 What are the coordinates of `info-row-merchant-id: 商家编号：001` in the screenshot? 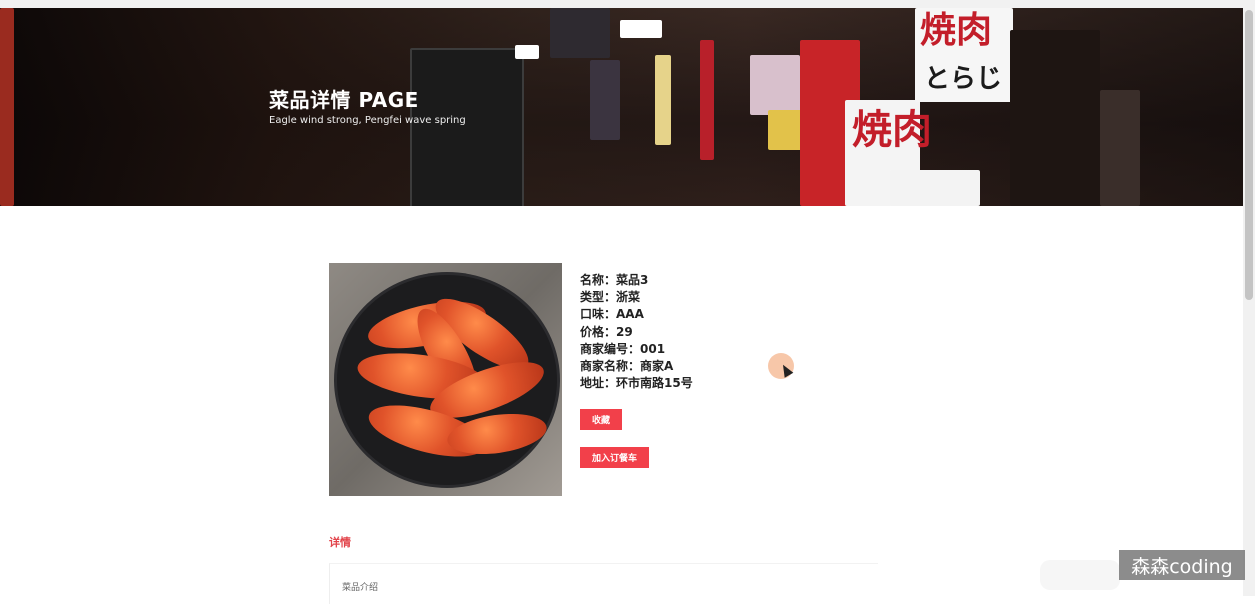 It's located at (636, 349).